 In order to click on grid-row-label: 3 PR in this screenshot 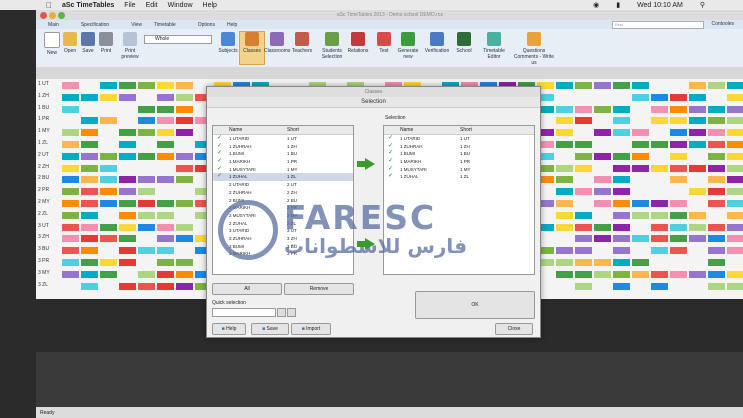, I will do `click(48, 261)`.